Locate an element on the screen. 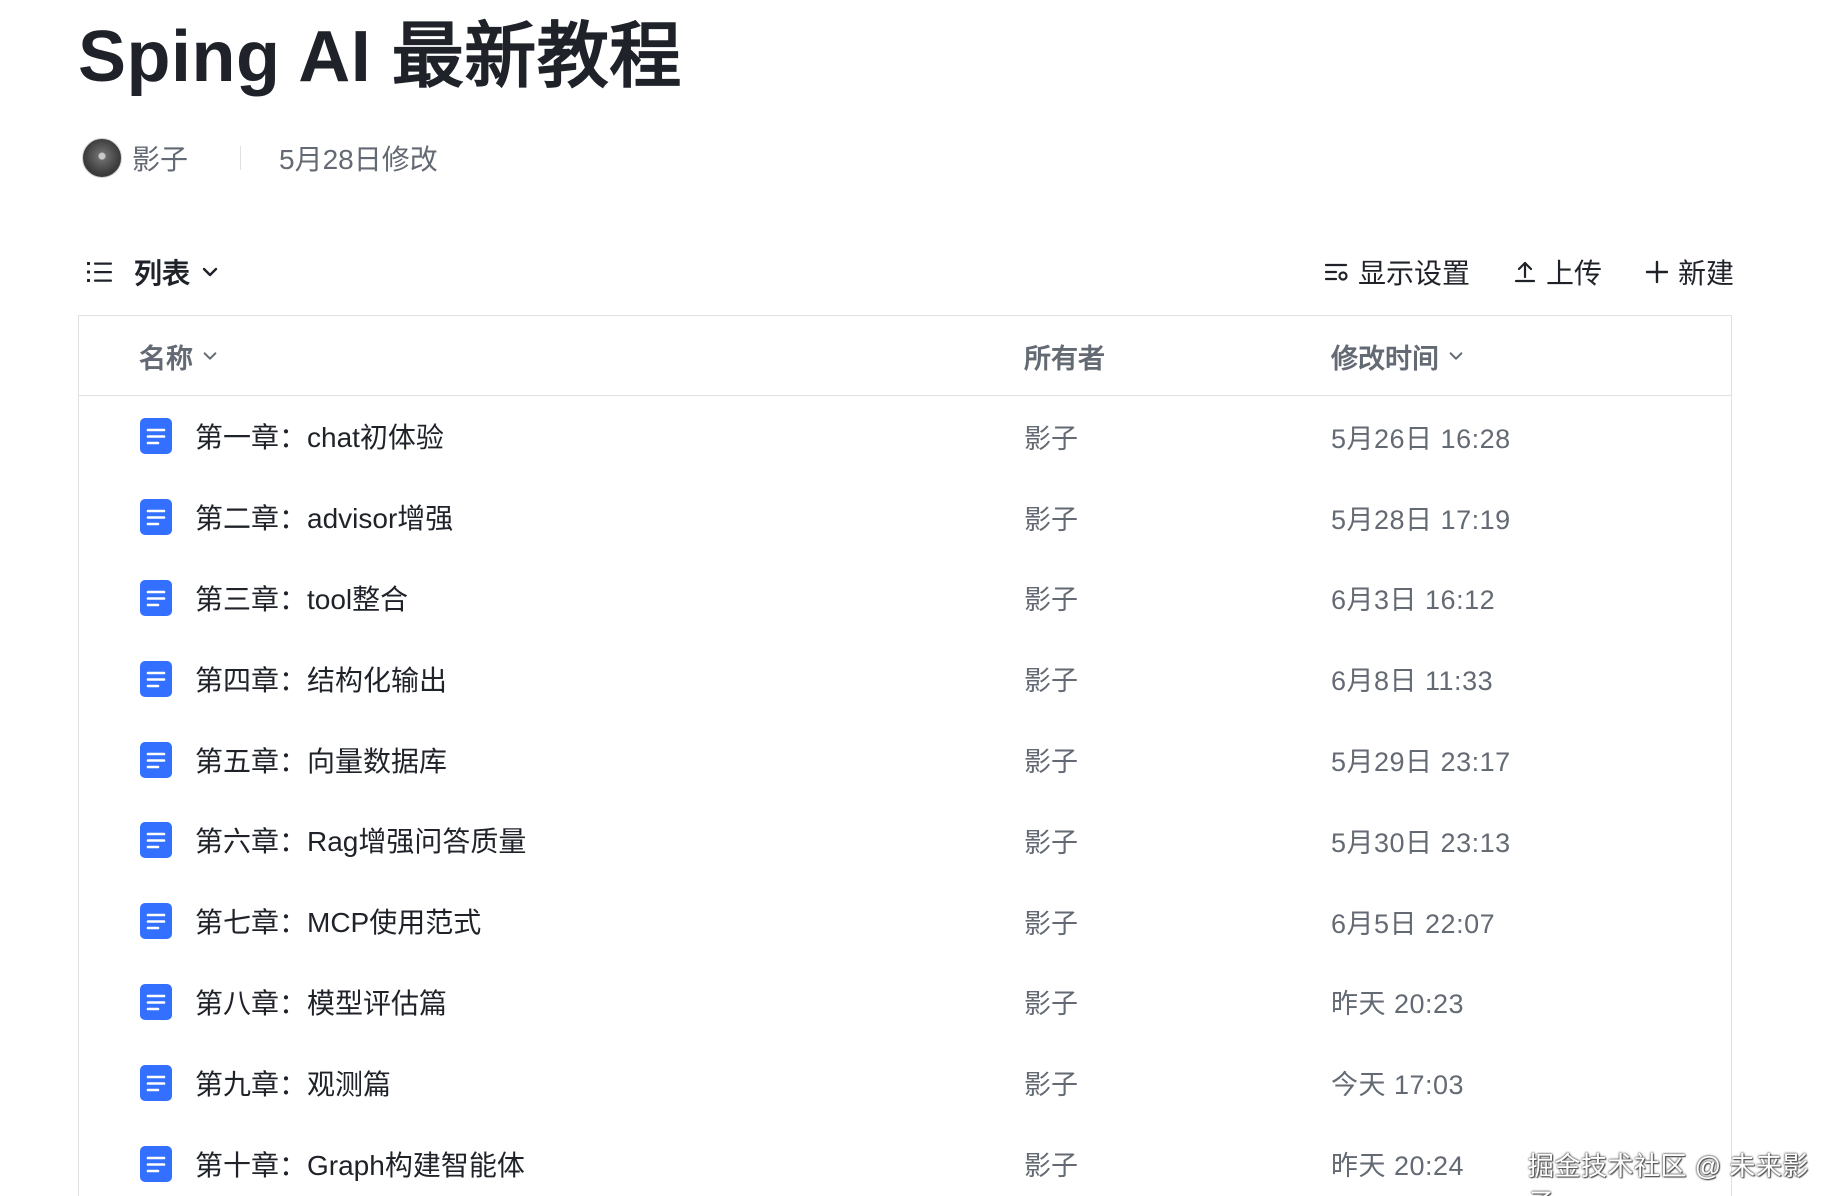 Image resolution: width=1830 pixels, height=1196 pixels. upload-icon is located at coordinates (1525, 272).